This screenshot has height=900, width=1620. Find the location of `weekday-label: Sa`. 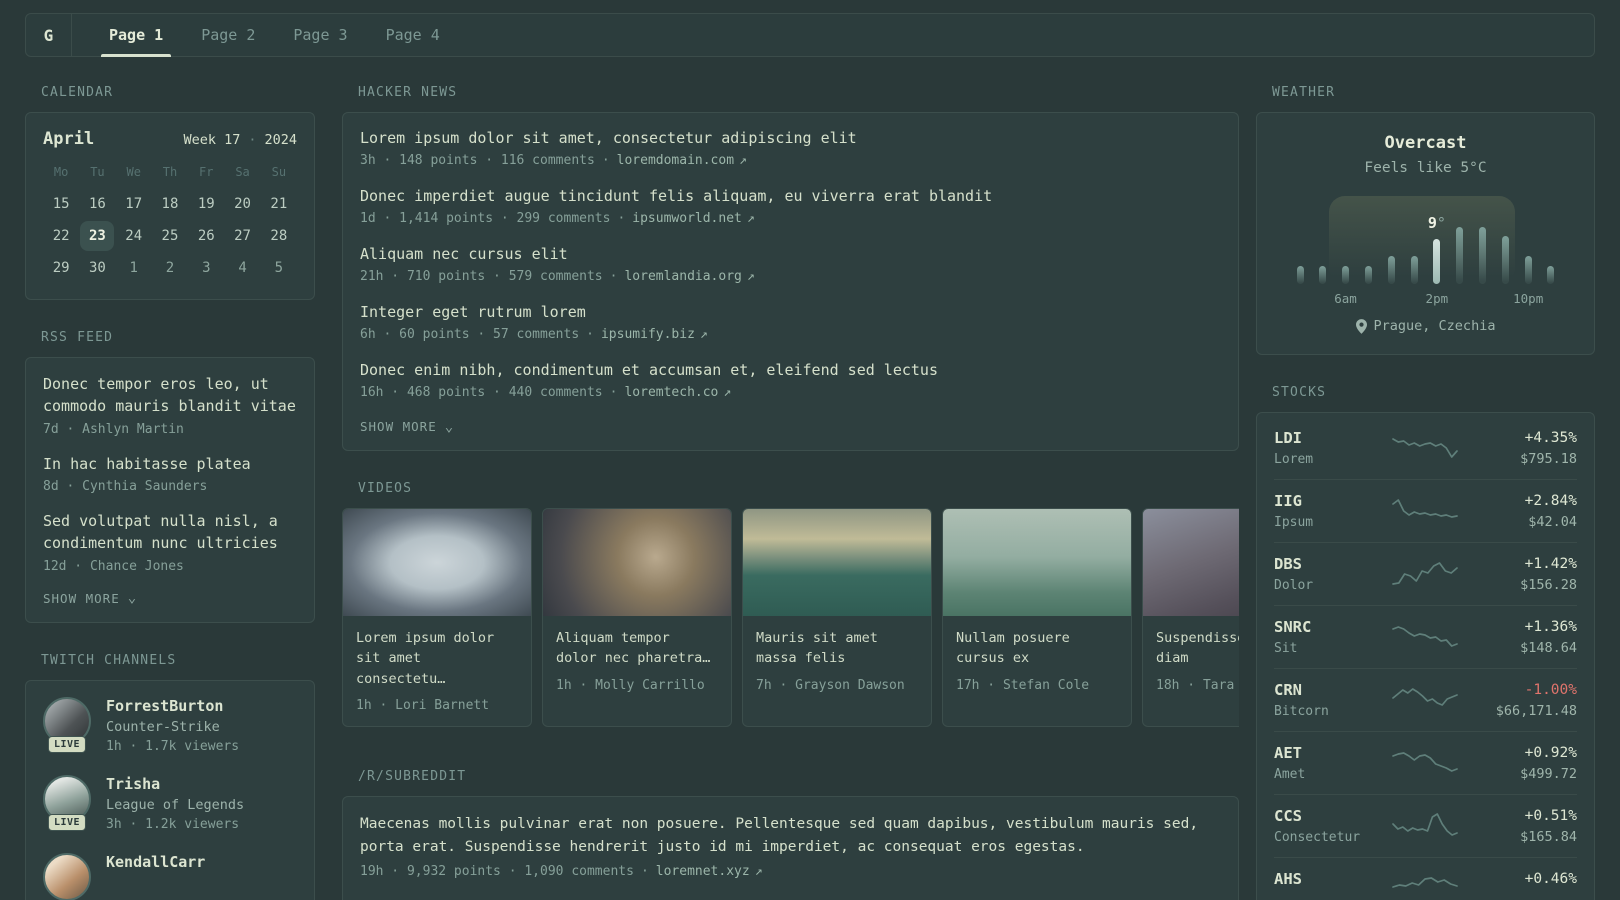

weekday-label: Sa is located at coordinates (242, 172).